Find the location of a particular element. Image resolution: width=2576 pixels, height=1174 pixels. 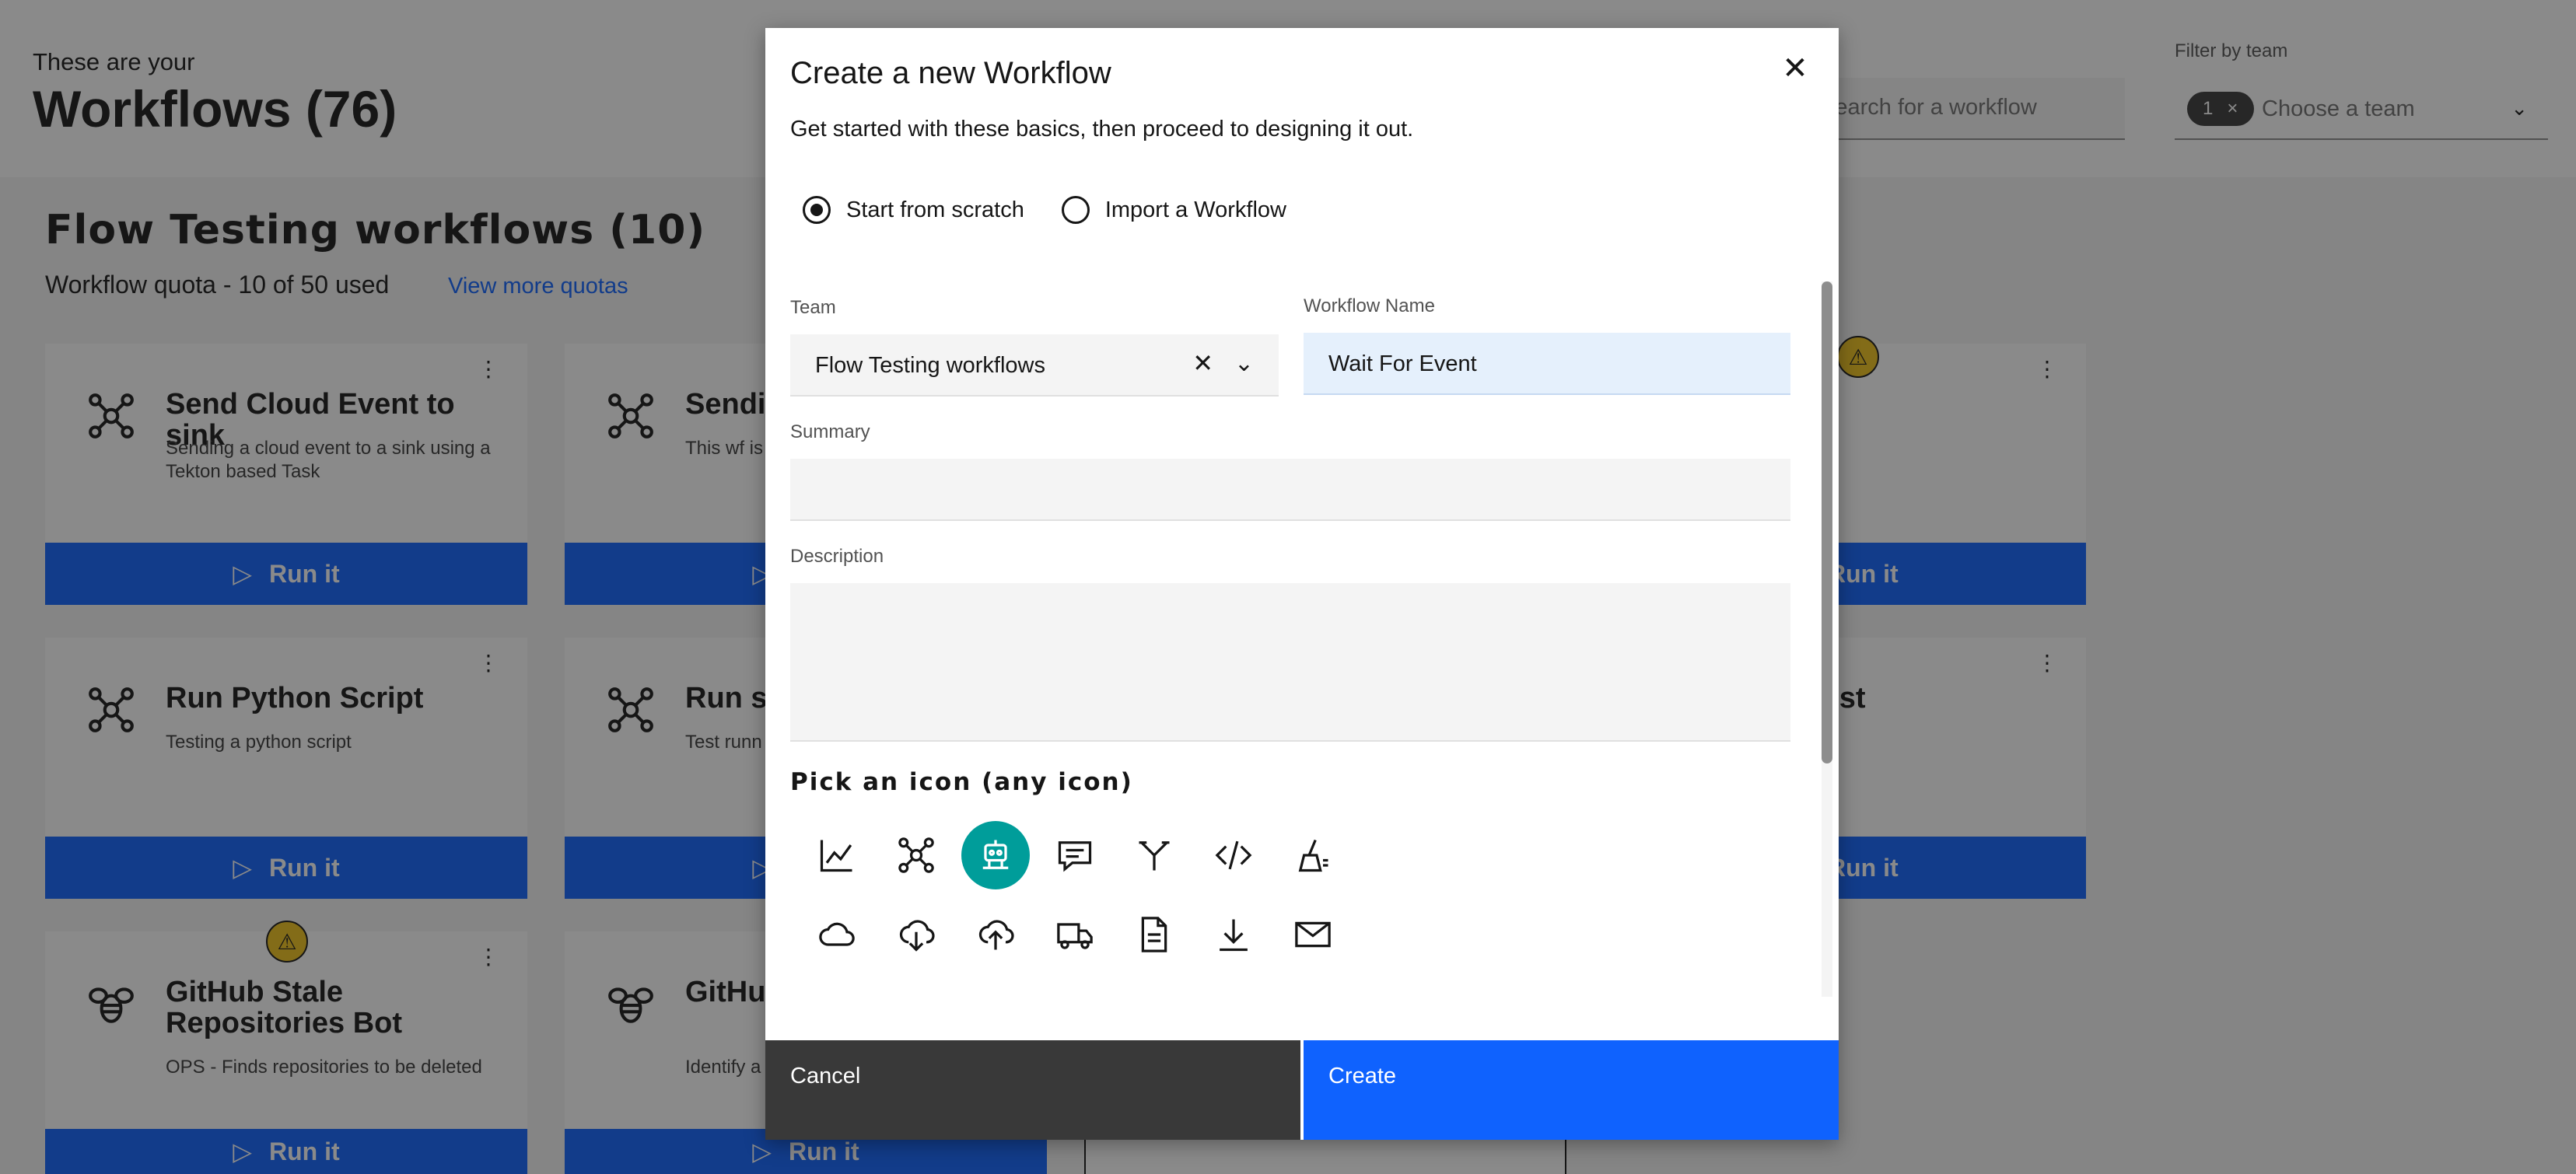

cloud-download-icon is located at coordinates (916, 934).